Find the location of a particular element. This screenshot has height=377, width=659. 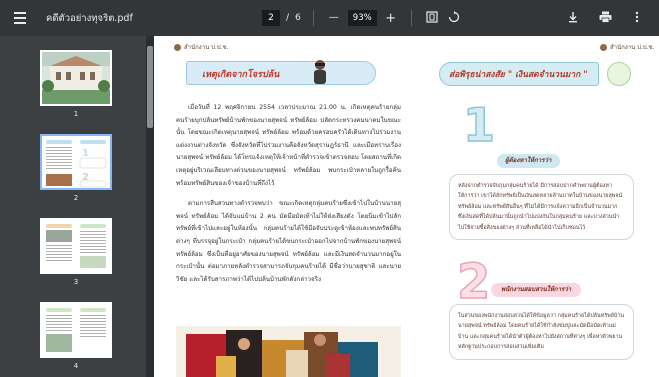

sidebar-scrollbar is located at coordinates (150, 206).